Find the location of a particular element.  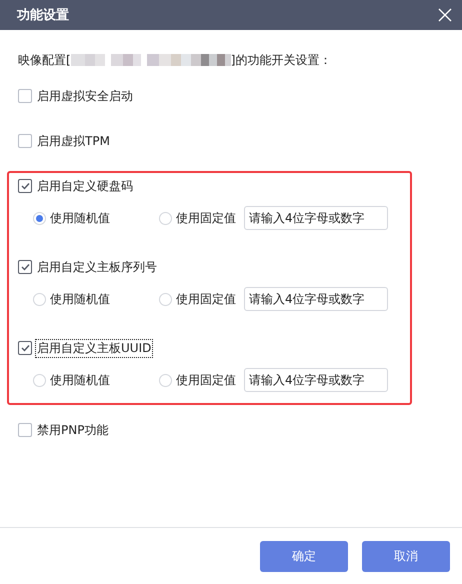

dialog-title: 功能设置 is located at coordinates (43, 15).